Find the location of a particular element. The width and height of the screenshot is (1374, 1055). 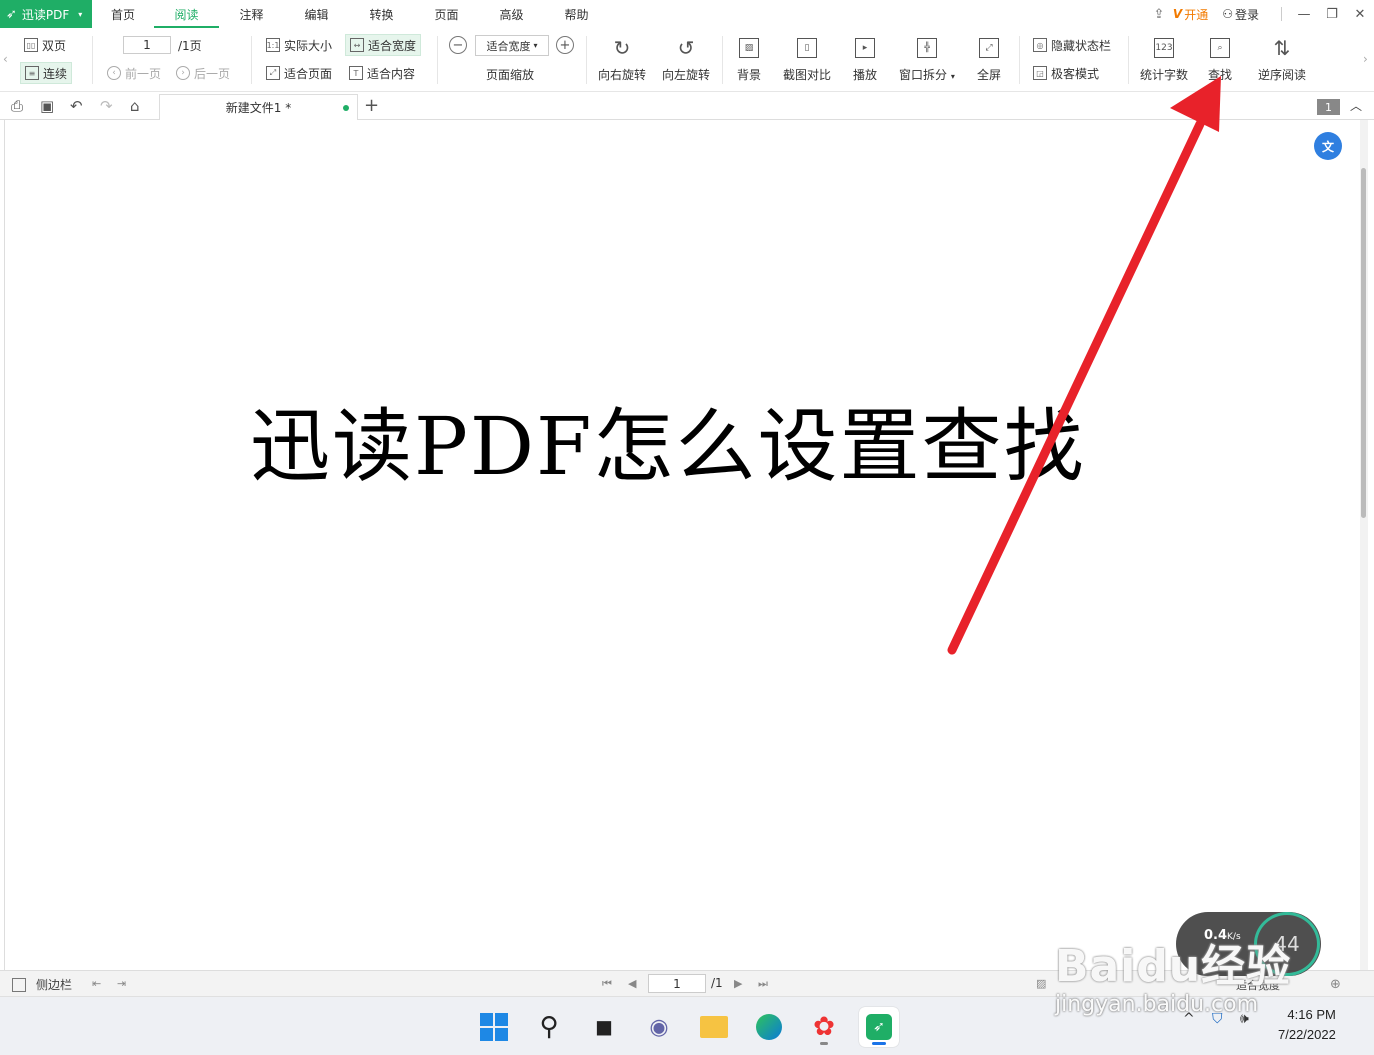

page-total: /1页 is located at coordinates (190, 46).